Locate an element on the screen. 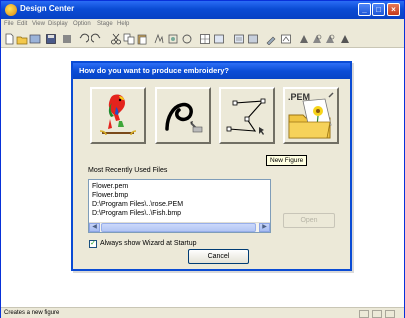  maximize-button: □ is located at coordinates (378, 9).